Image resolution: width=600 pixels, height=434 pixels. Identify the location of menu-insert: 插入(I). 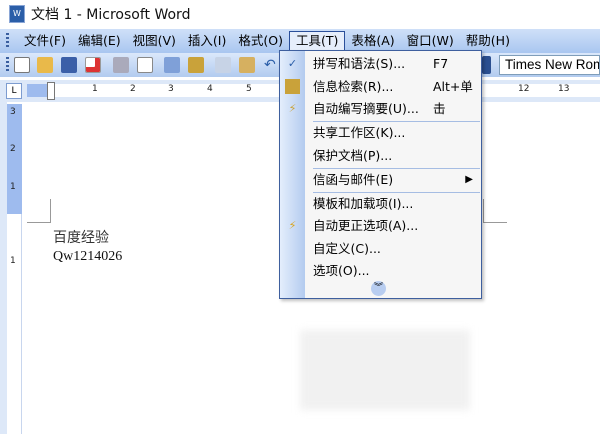
(207, 41).